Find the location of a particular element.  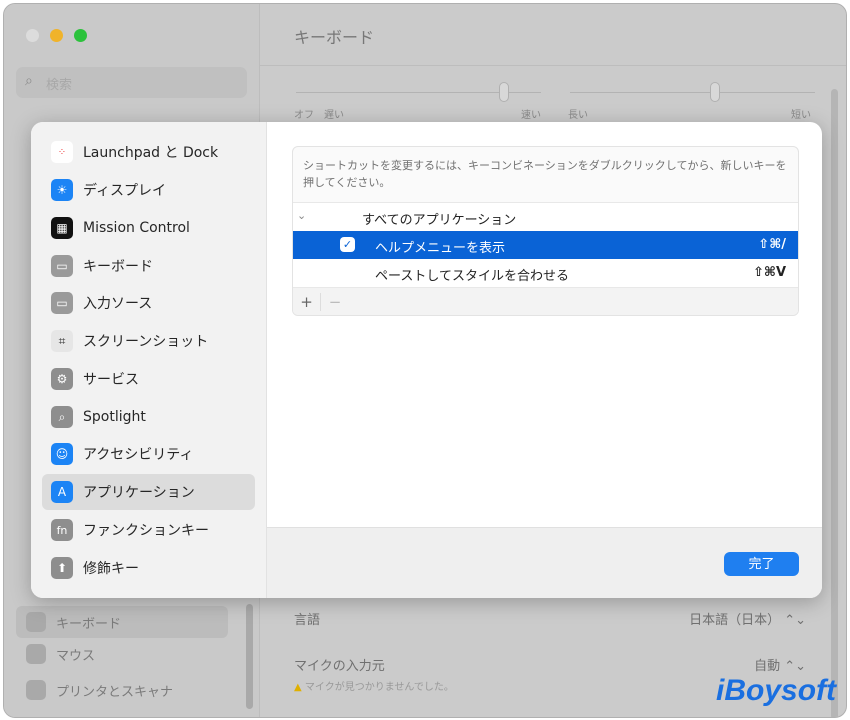

services-icon: ⚙ is located at coordinates (62, 379).